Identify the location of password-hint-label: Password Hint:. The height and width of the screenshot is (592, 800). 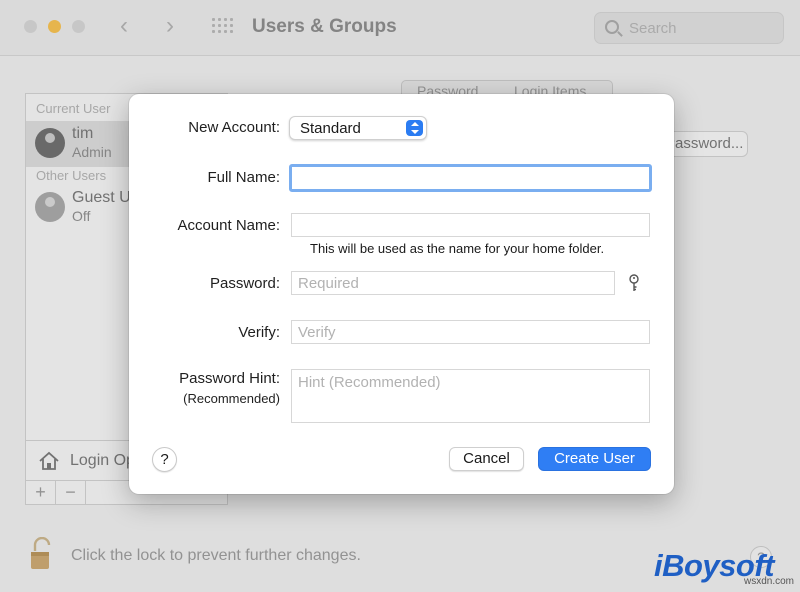
(229, 378).